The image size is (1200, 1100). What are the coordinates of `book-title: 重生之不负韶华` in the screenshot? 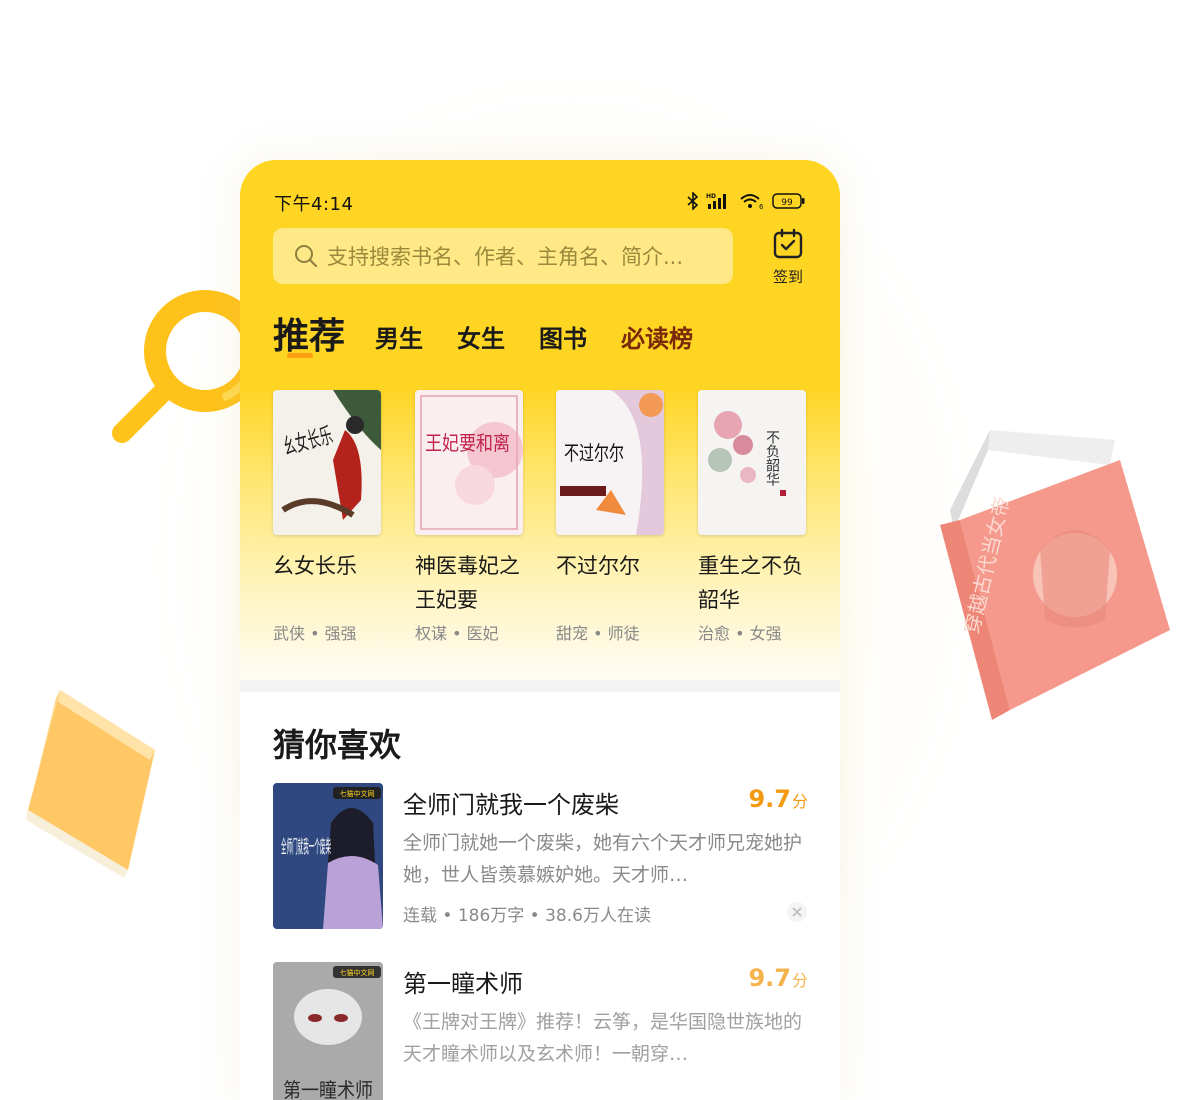 It's located at (750, 583).